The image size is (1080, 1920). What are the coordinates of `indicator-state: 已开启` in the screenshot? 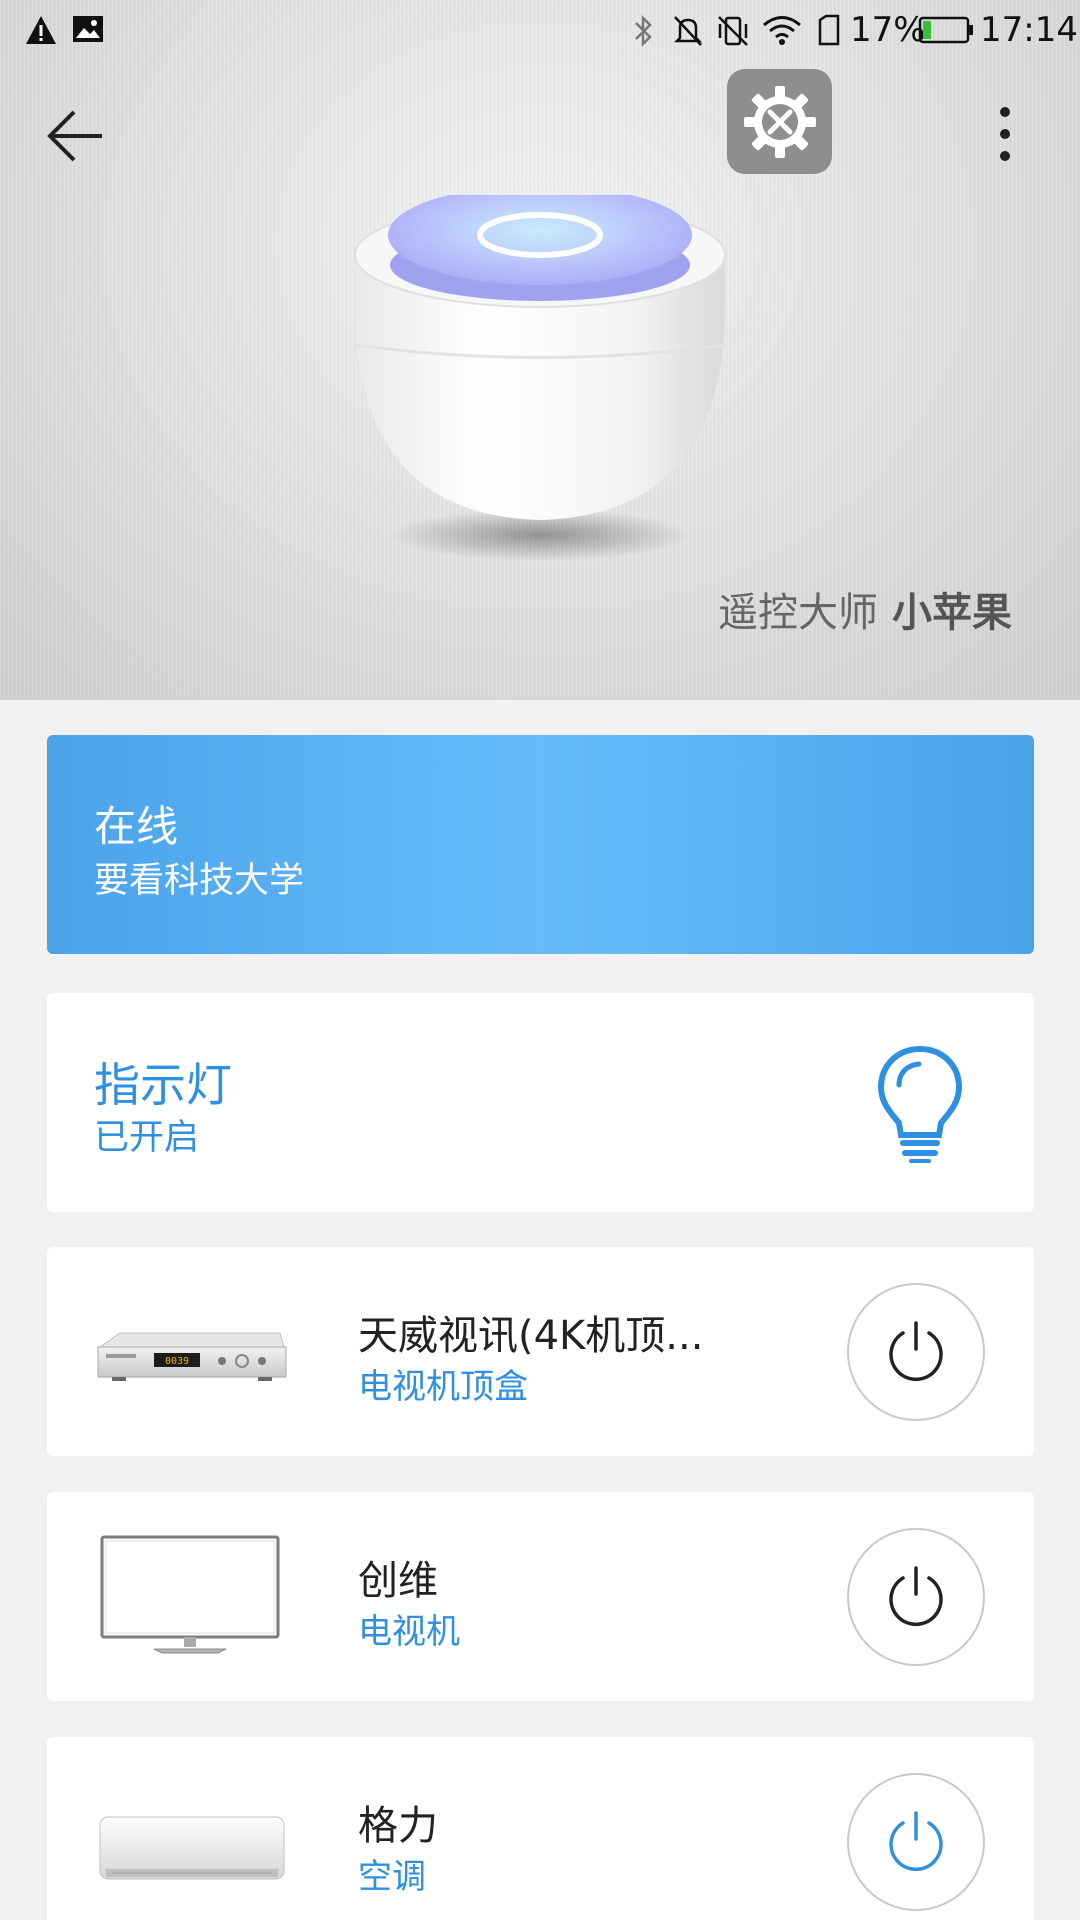 It's located at (147, 1138).